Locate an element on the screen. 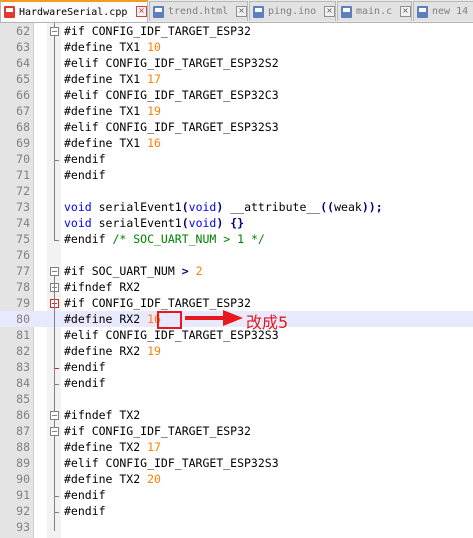  code-line: 78 #ifndef RX2 is located at coordinates (236, 287).